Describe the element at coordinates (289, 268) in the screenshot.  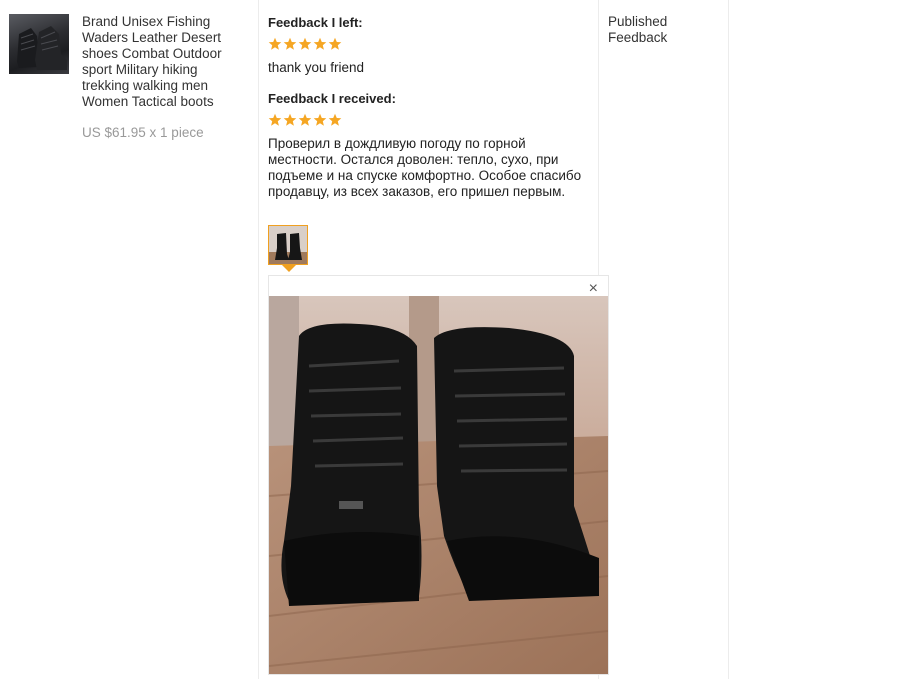
I see `thumbnail-pointer` at that location.